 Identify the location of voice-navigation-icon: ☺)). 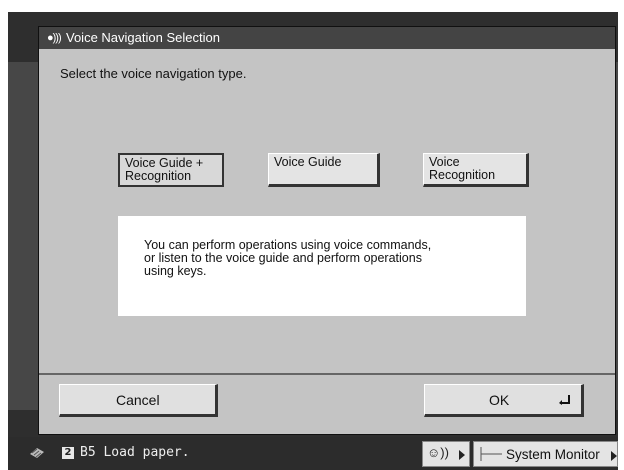
(438, 452).